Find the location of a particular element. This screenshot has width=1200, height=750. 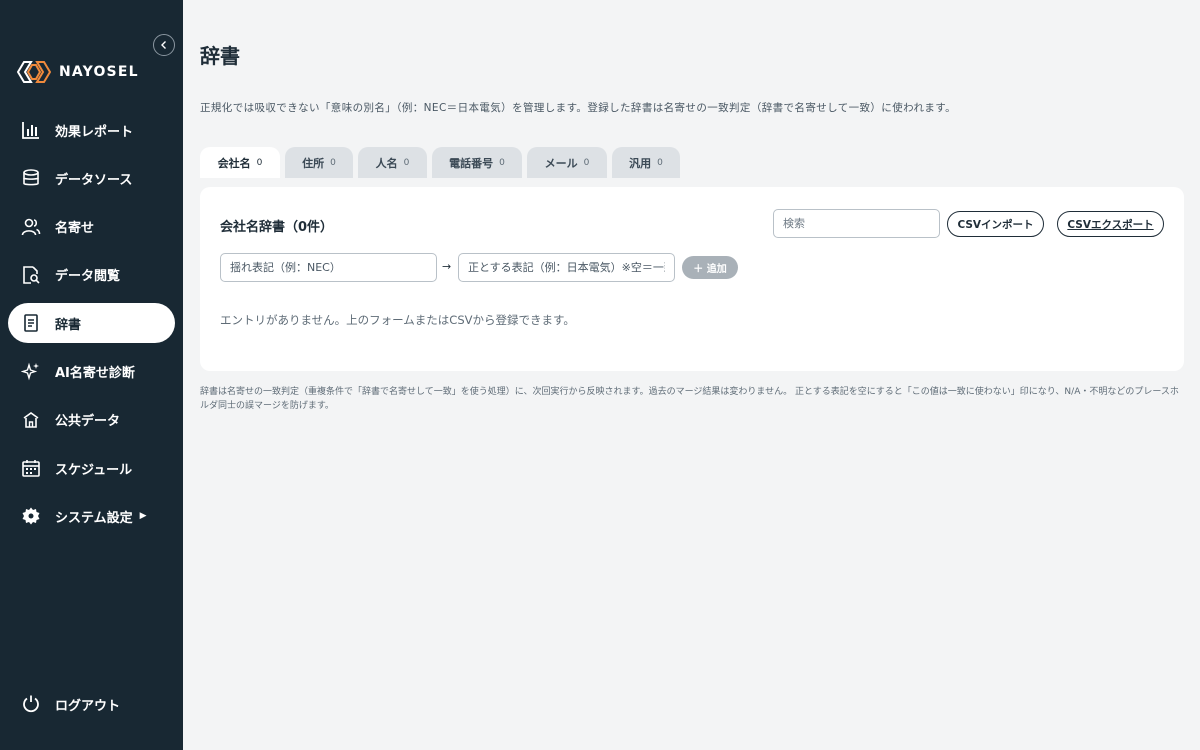

sidebar-item-label: スケジュール is located at coordinates (94, 470).